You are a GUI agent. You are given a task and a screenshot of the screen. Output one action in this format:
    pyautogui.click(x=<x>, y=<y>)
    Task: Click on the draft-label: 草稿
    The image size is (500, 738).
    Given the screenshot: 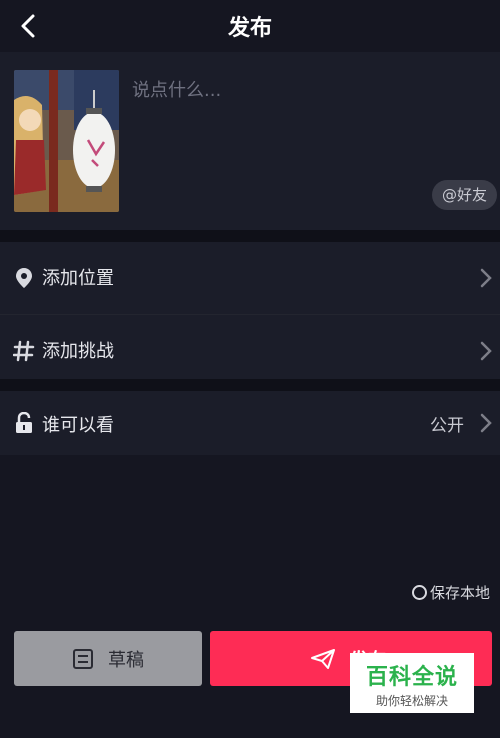 What is the action you would take?
    pyautogui.click(x=126, y=660)
    